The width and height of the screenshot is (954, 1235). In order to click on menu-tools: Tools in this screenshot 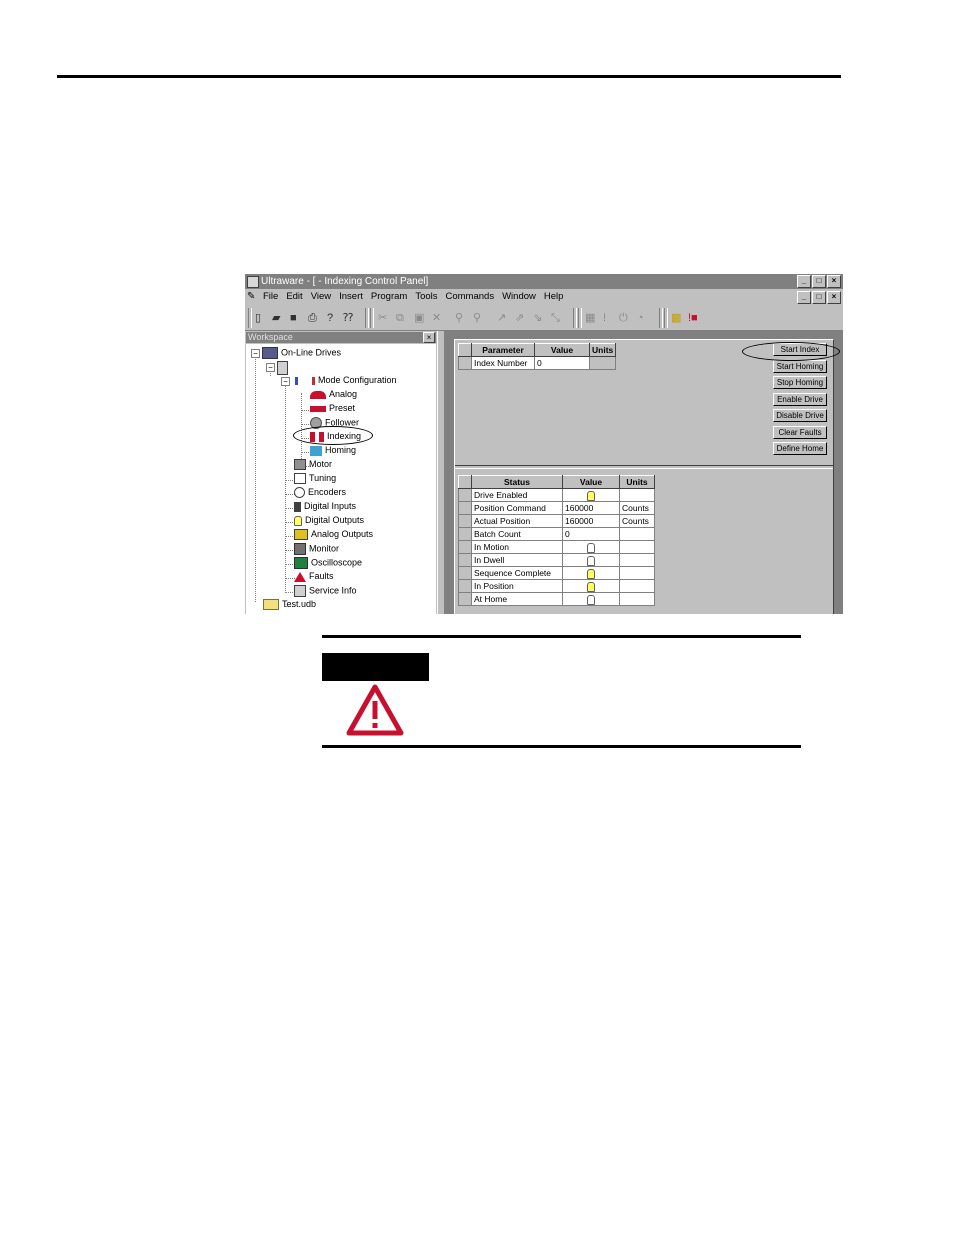, I will do `click(426, 296)`.